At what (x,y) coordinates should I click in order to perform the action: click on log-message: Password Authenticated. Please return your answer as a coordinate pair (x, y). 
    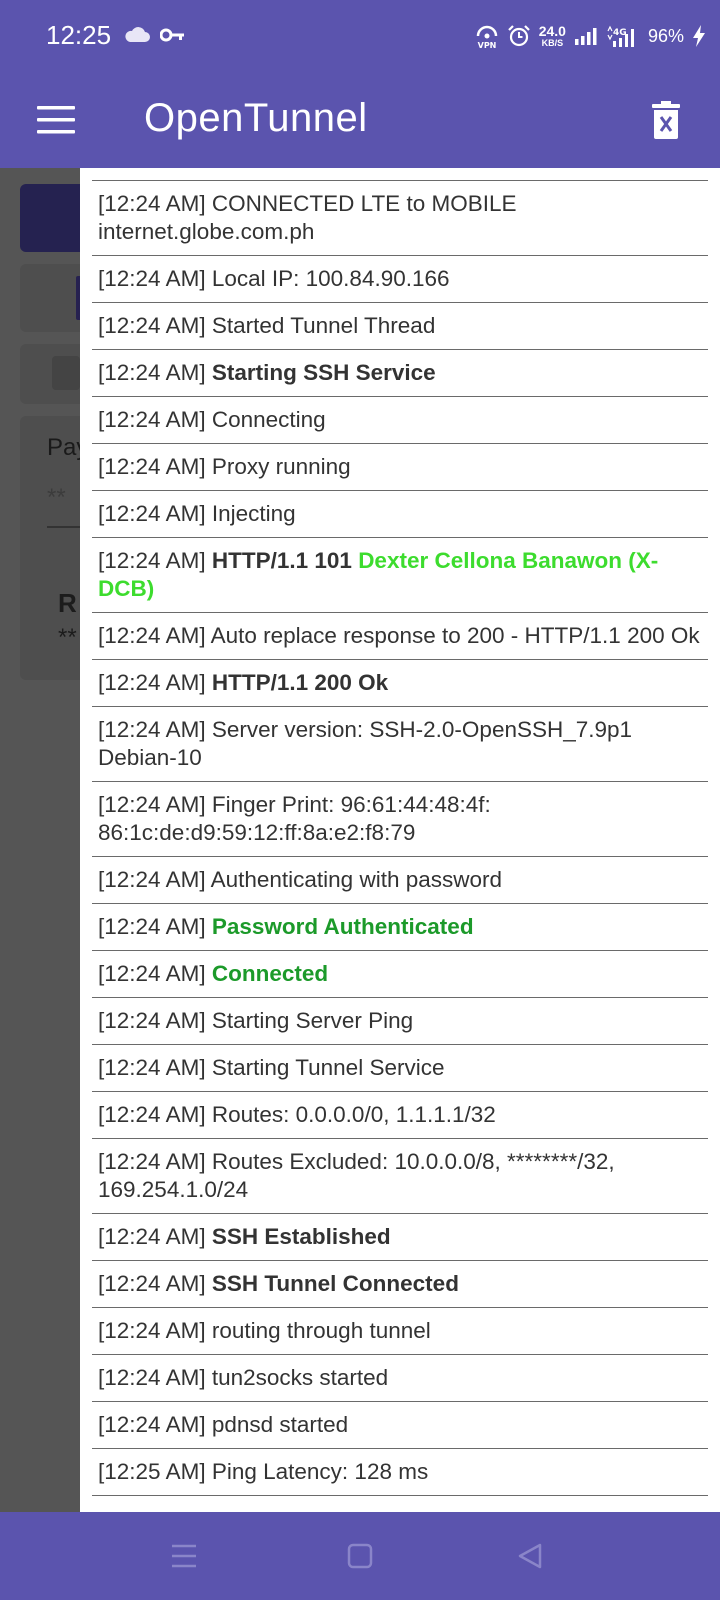
    Looking at the image, I should click on (342, 926).